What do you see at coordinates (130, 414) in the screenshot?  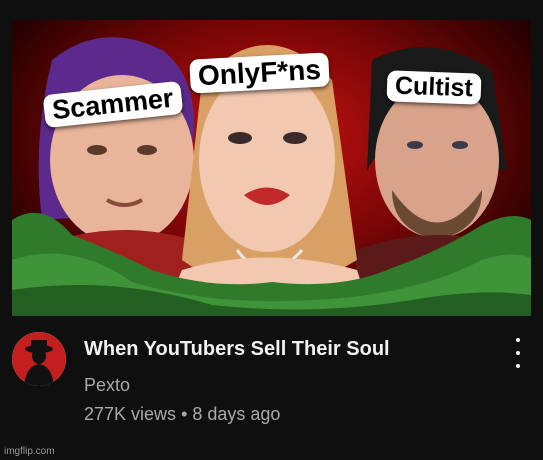 I see `view-count: 277K views` at bounding box center [130, 414].